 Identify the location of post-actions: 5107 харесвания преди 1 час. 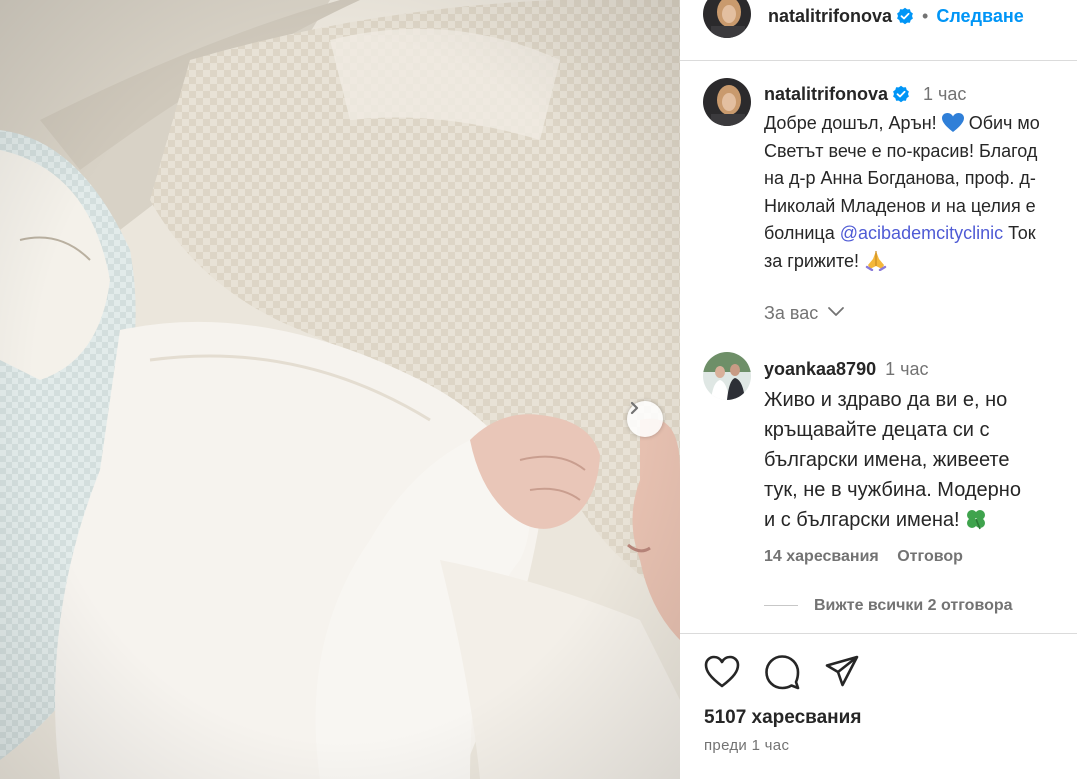
(878, 706).